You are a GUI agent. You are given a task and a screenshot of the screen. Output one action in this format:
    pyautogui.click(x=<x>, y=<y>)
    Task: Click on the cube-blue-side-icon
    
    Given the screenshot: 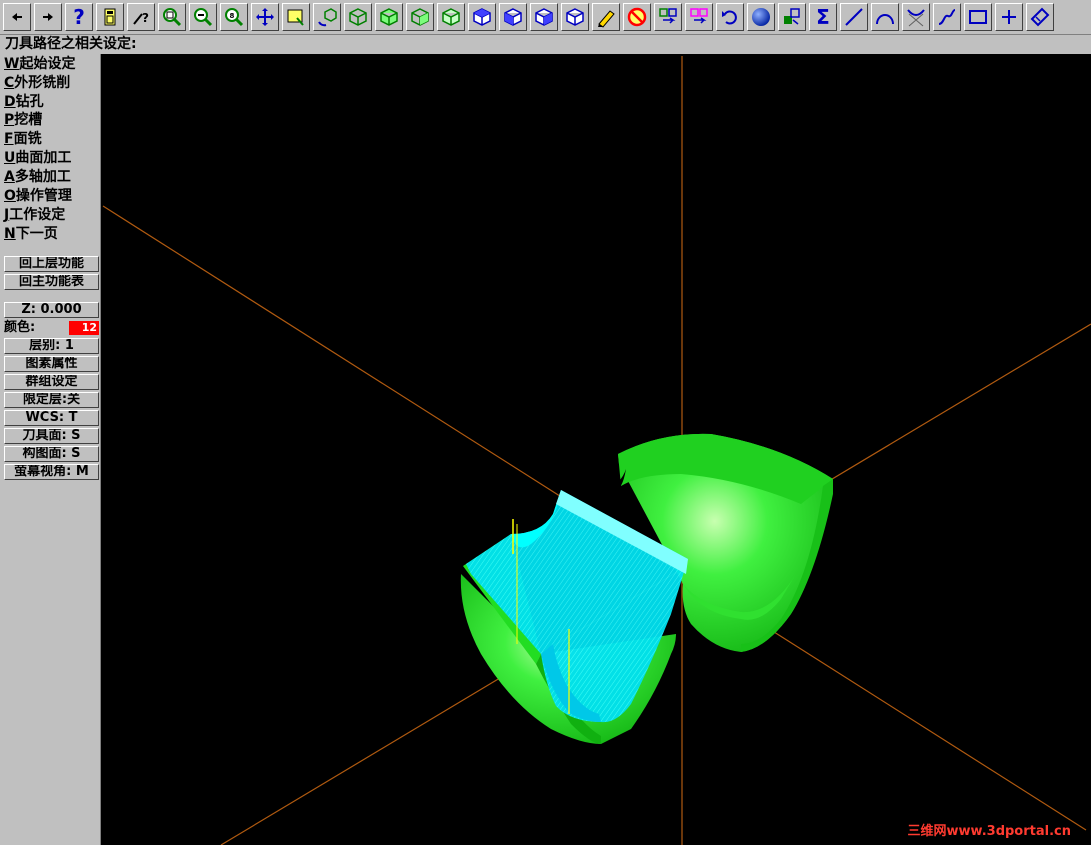 What is the action you would take?
    pyautogui.click(x=544, y=17)
    